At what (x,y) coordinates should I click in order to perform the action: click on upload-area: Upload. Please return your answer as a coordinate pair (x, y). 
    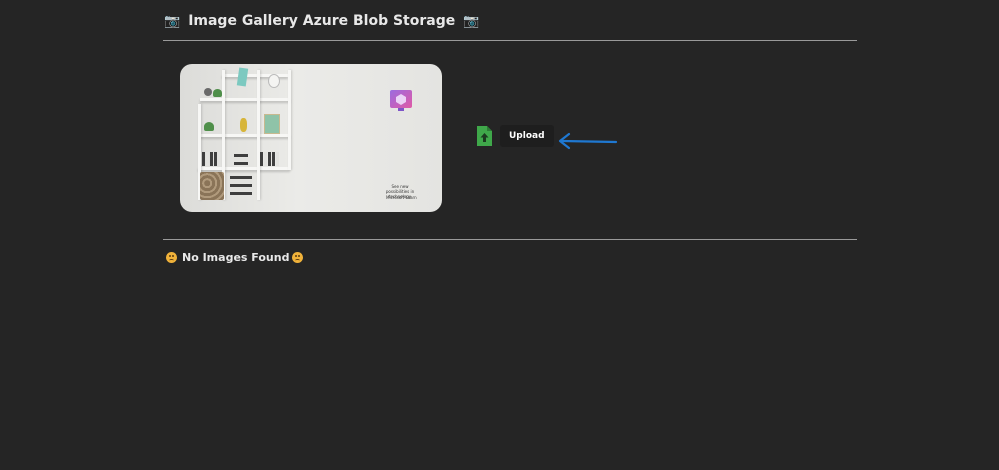
    Looking at the image, I should click on (515, 136).